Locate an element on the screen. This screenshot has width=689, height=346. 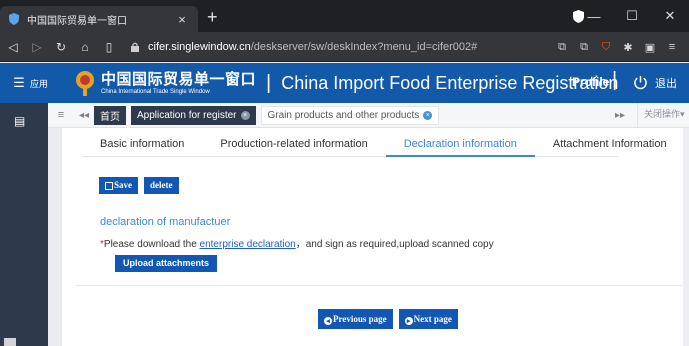
delete-button: delete is located at coordinates (161, 185).